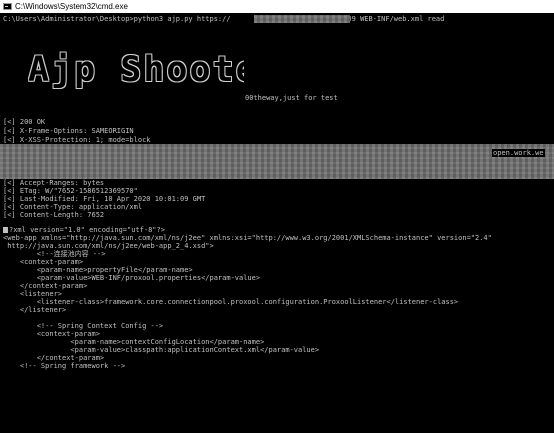 Image resolution: width=554 pixels, height=433 pixels. What do you see at coordinates (136, 70) in the screenshot?
I see `ajp-shooter-banner: Ajp Shooter` at bounding box center [136, 70].